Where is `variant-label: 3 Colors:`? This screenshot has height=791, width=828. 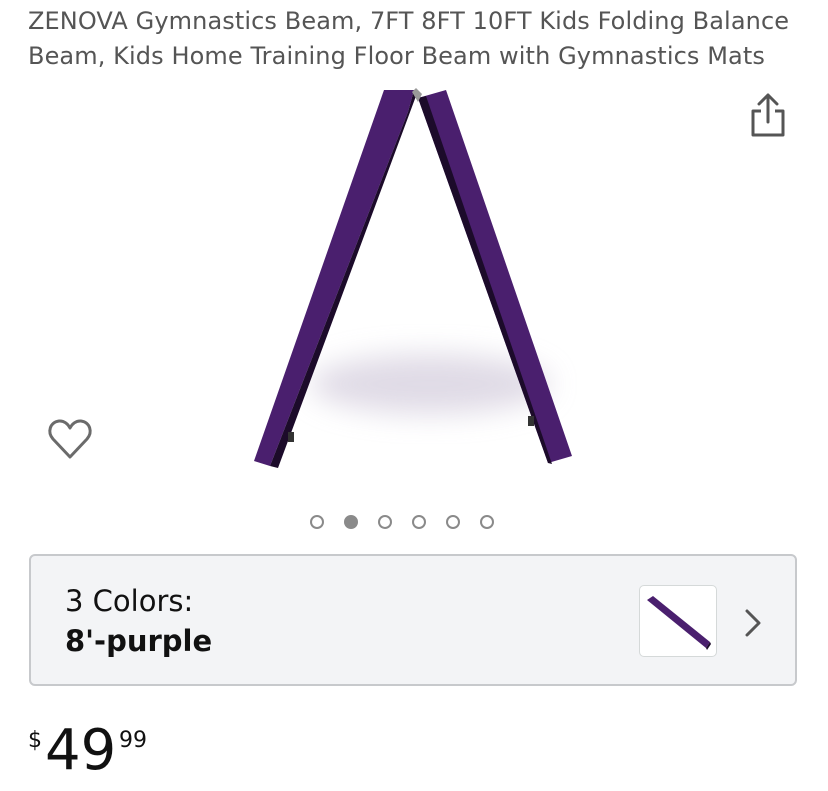 variant-label: 3 Colors: is located at coordinates (129, 601).